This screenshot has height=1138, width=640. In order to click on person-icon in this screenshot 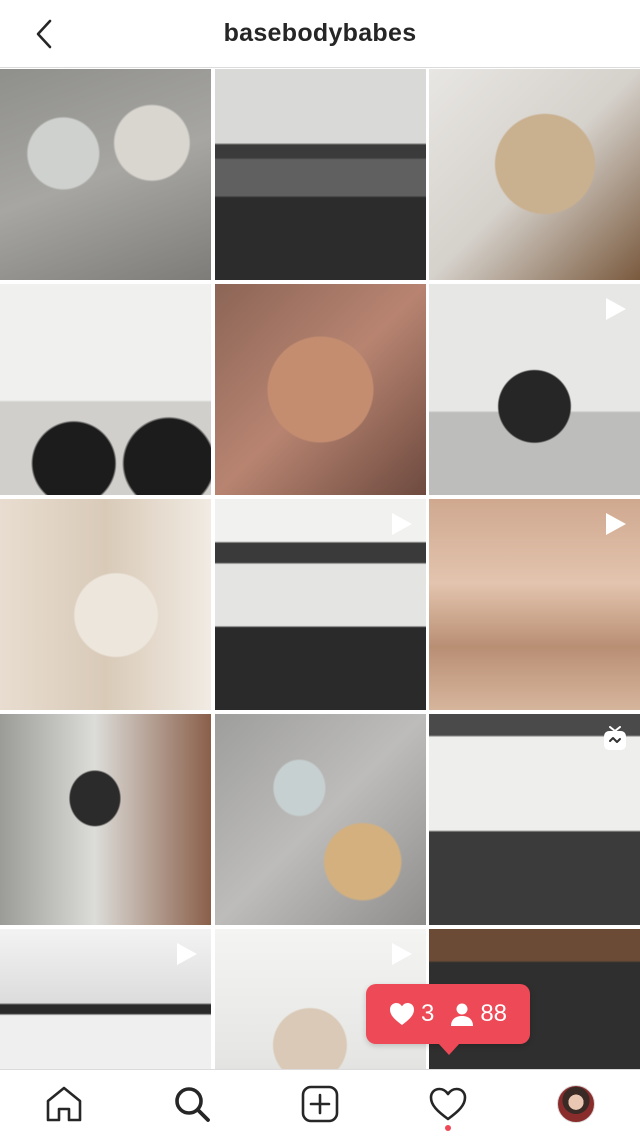, I will do `click(462, 1014)`.